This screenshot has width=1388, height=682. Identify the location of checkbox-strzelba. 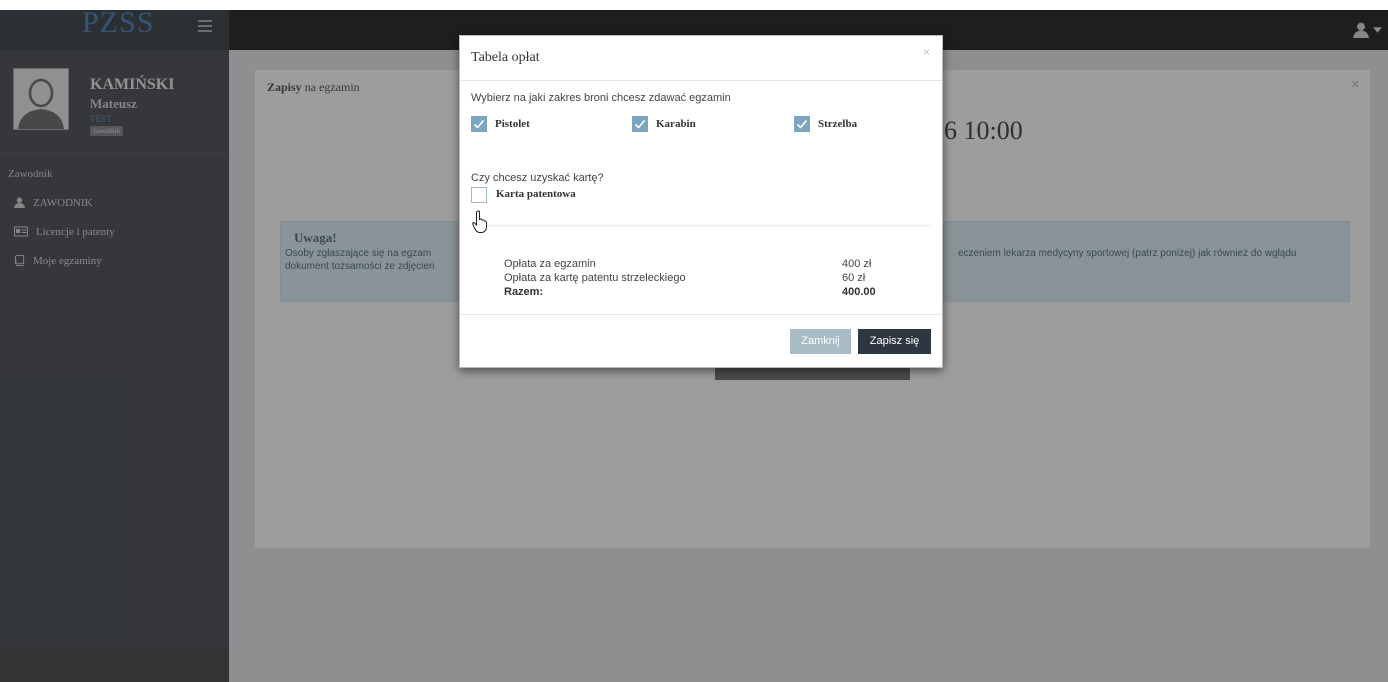
(802, 124).